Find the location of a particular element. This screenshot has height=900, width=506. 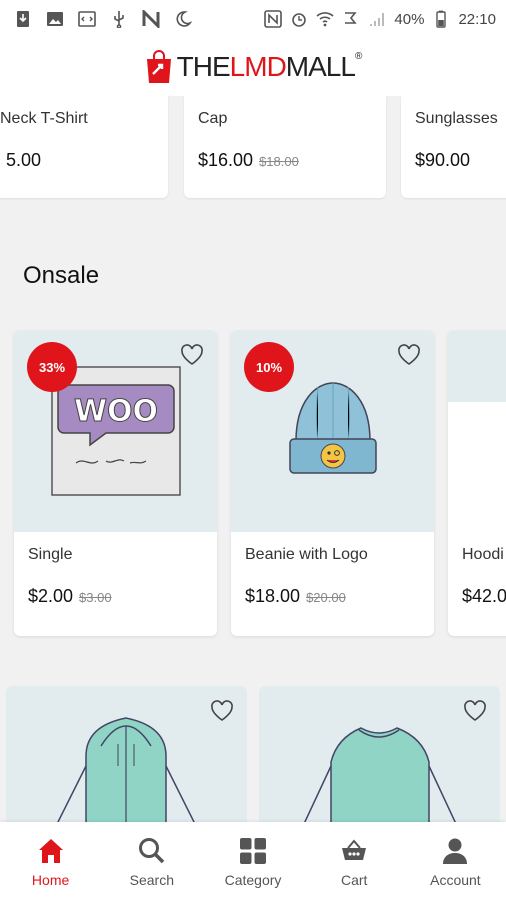

product-price: $90.00 is located at coordinates (443, 160).